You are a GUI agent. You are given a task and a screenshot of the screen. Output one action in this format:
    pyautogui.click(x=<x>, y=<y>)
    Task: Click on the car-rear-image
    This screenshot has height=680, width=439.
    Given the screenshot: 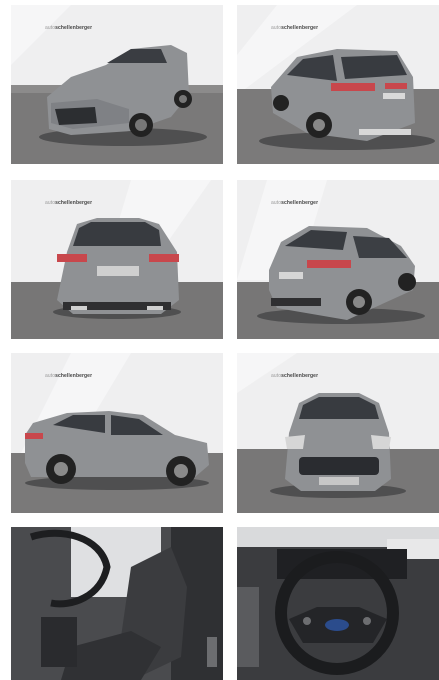 What is the action you would take?
    pyautogui.click(x=117, y=259)
    